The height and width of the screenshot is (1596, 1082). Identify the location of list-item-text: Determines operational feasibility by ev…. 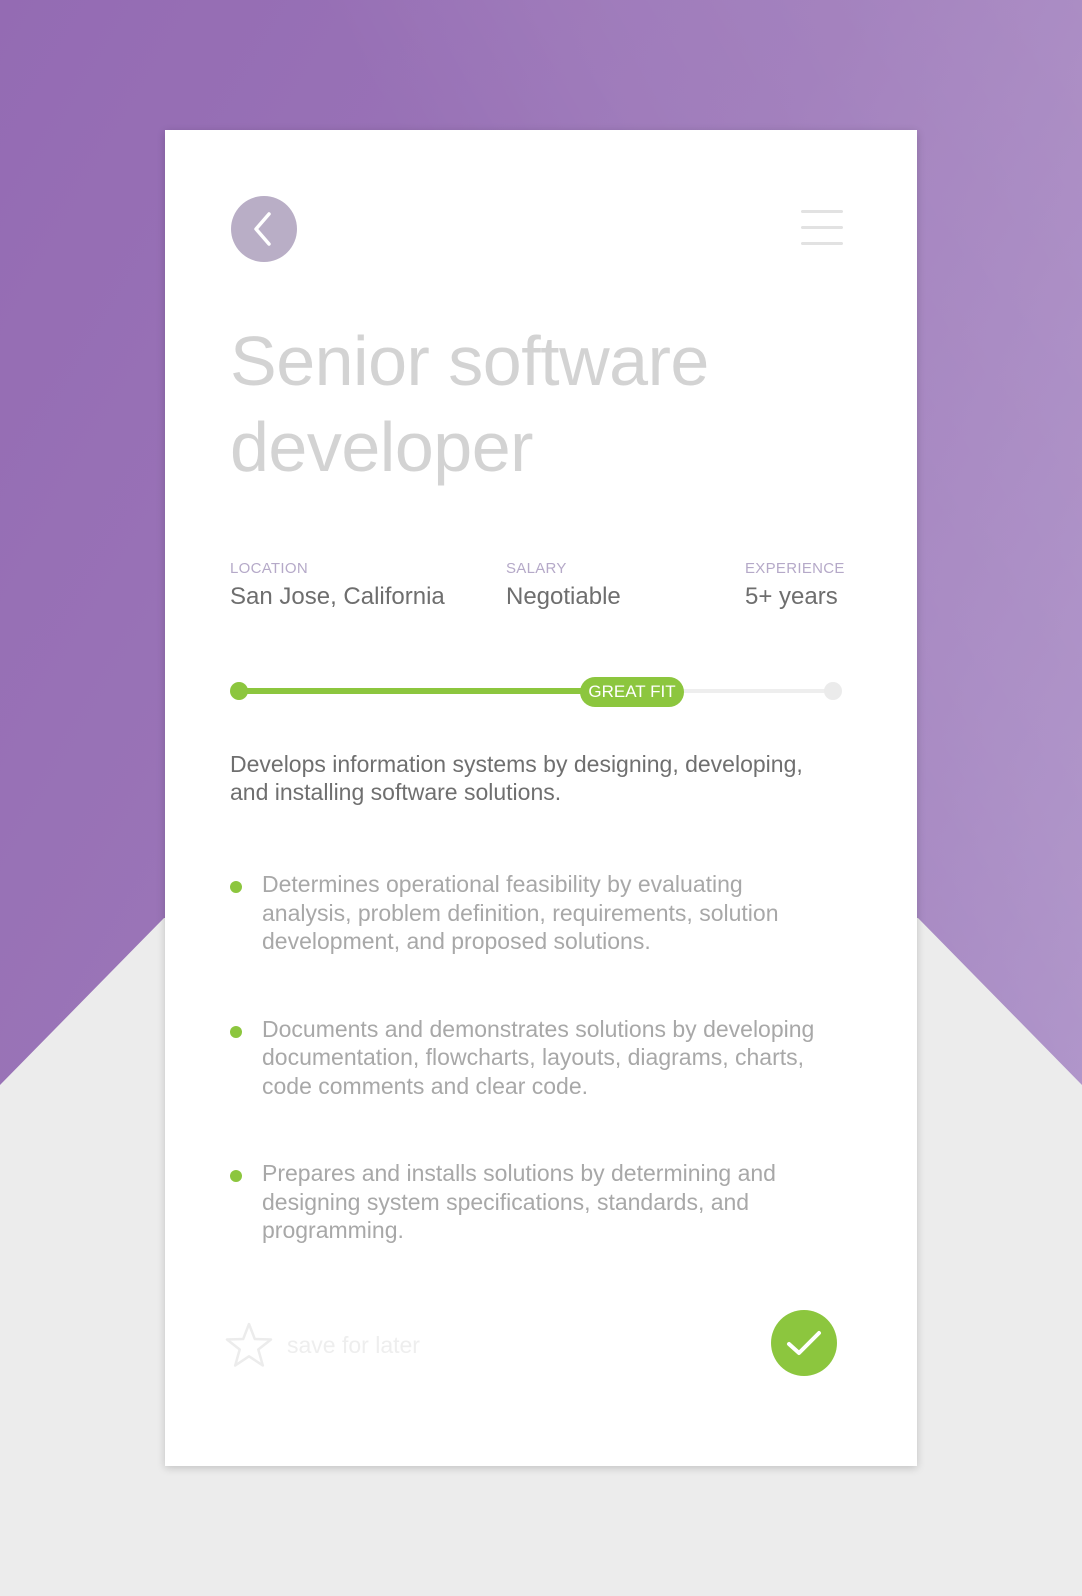
(520, 912).